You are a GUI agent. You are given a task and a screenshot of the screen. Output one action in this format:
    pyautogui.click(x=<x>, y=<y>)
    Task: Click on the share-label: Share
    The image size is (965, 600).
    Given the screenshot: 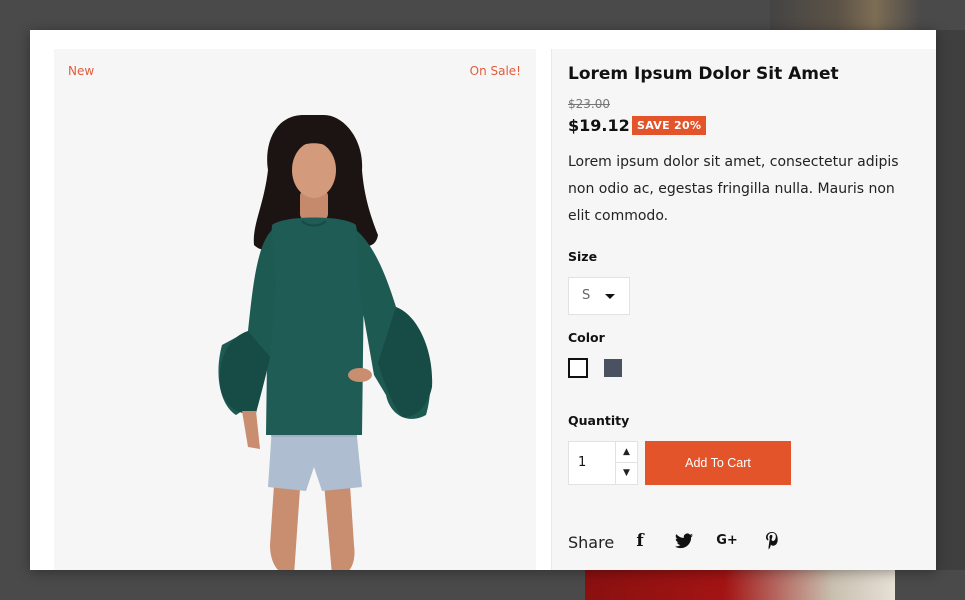 What is the action you would take?
    pyautogui.click(x=591, y=542)
    